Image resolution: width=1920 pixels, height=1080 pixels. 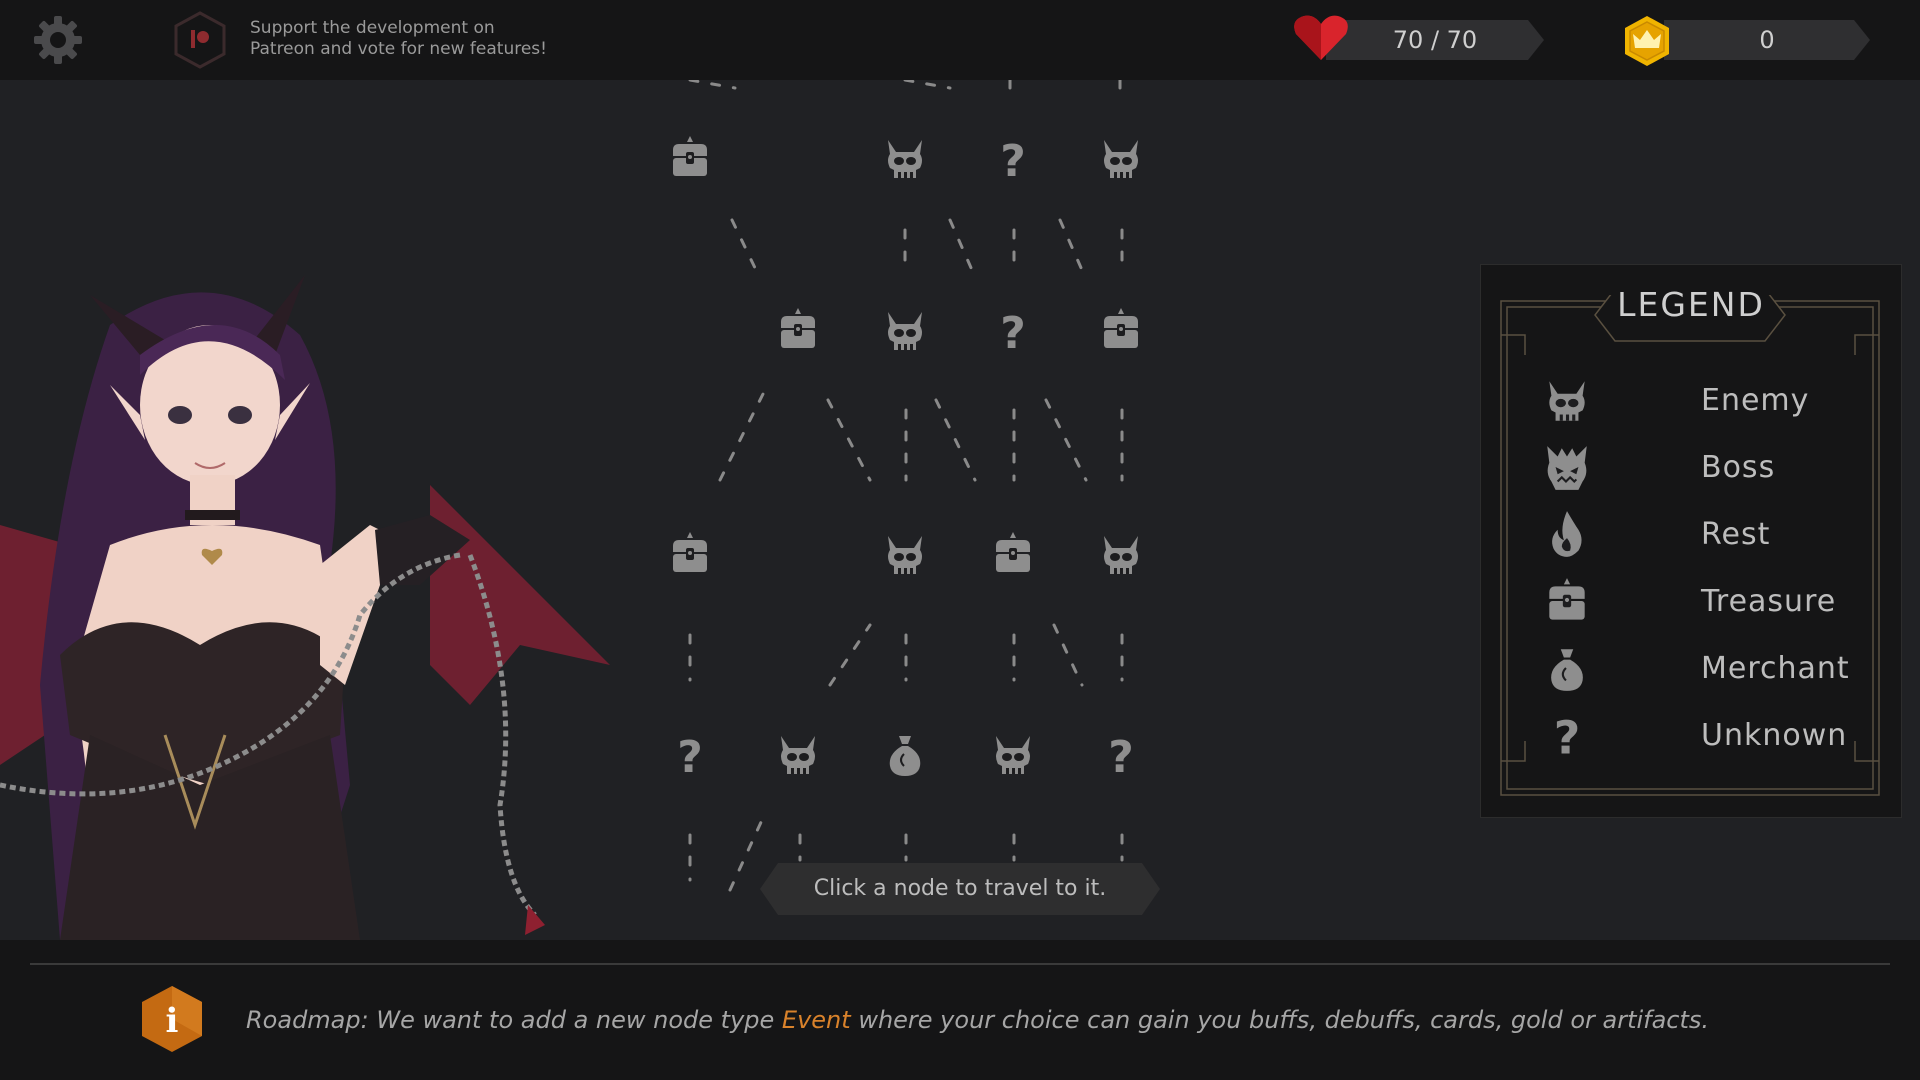 I want to click on rest-icon, so click(x=1567, y=535).